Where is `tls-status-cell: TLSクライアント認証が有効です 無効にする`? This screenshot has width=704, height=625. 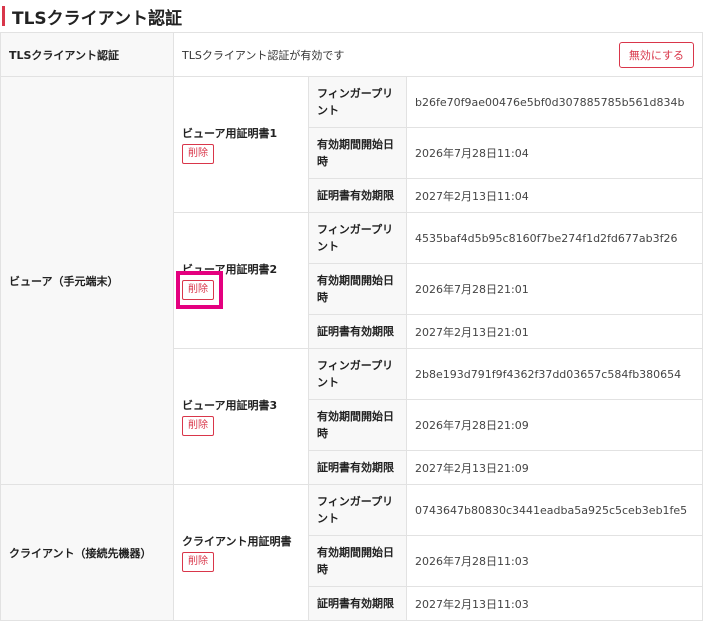
tls-status-cell: TLSクライアント認証が有効です 無効にする is located at coordinates (438, 54).